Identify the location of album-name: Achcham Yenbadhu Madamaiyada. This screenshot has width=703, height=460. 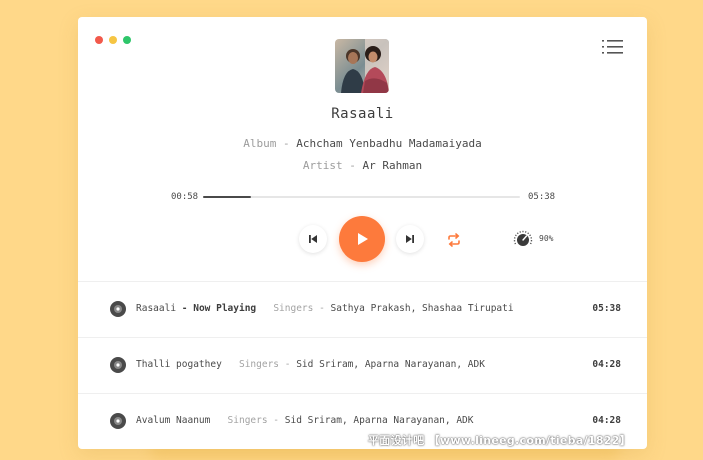
(388, 143).